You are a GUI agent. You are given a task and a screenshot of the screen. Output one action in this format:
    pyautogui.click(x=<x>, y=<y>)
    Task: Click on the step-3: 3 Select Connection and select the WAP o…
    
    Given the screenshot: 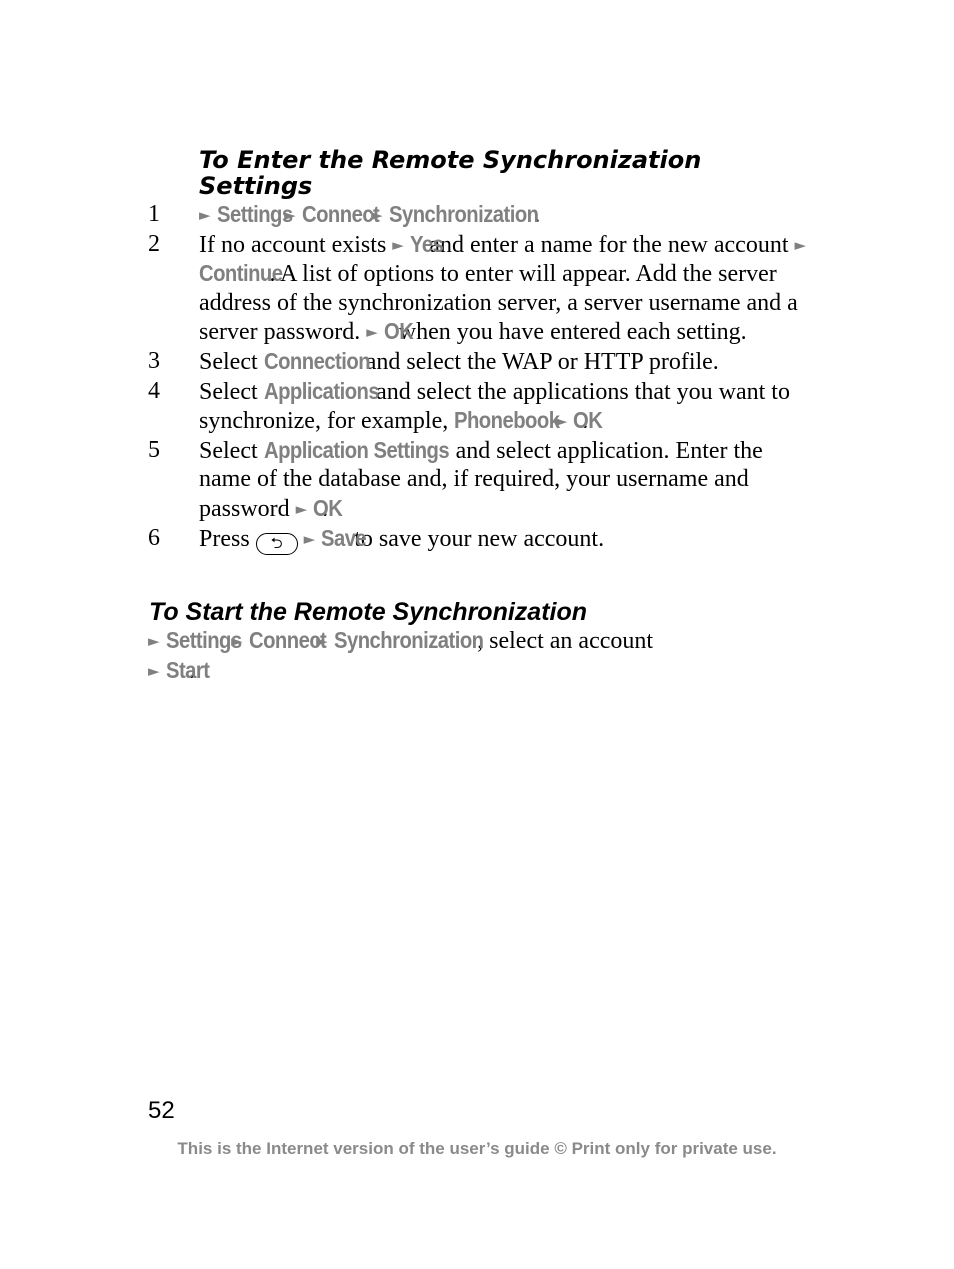 What is the action you would take?
    pyautogui.click(x=478, y=362)
    